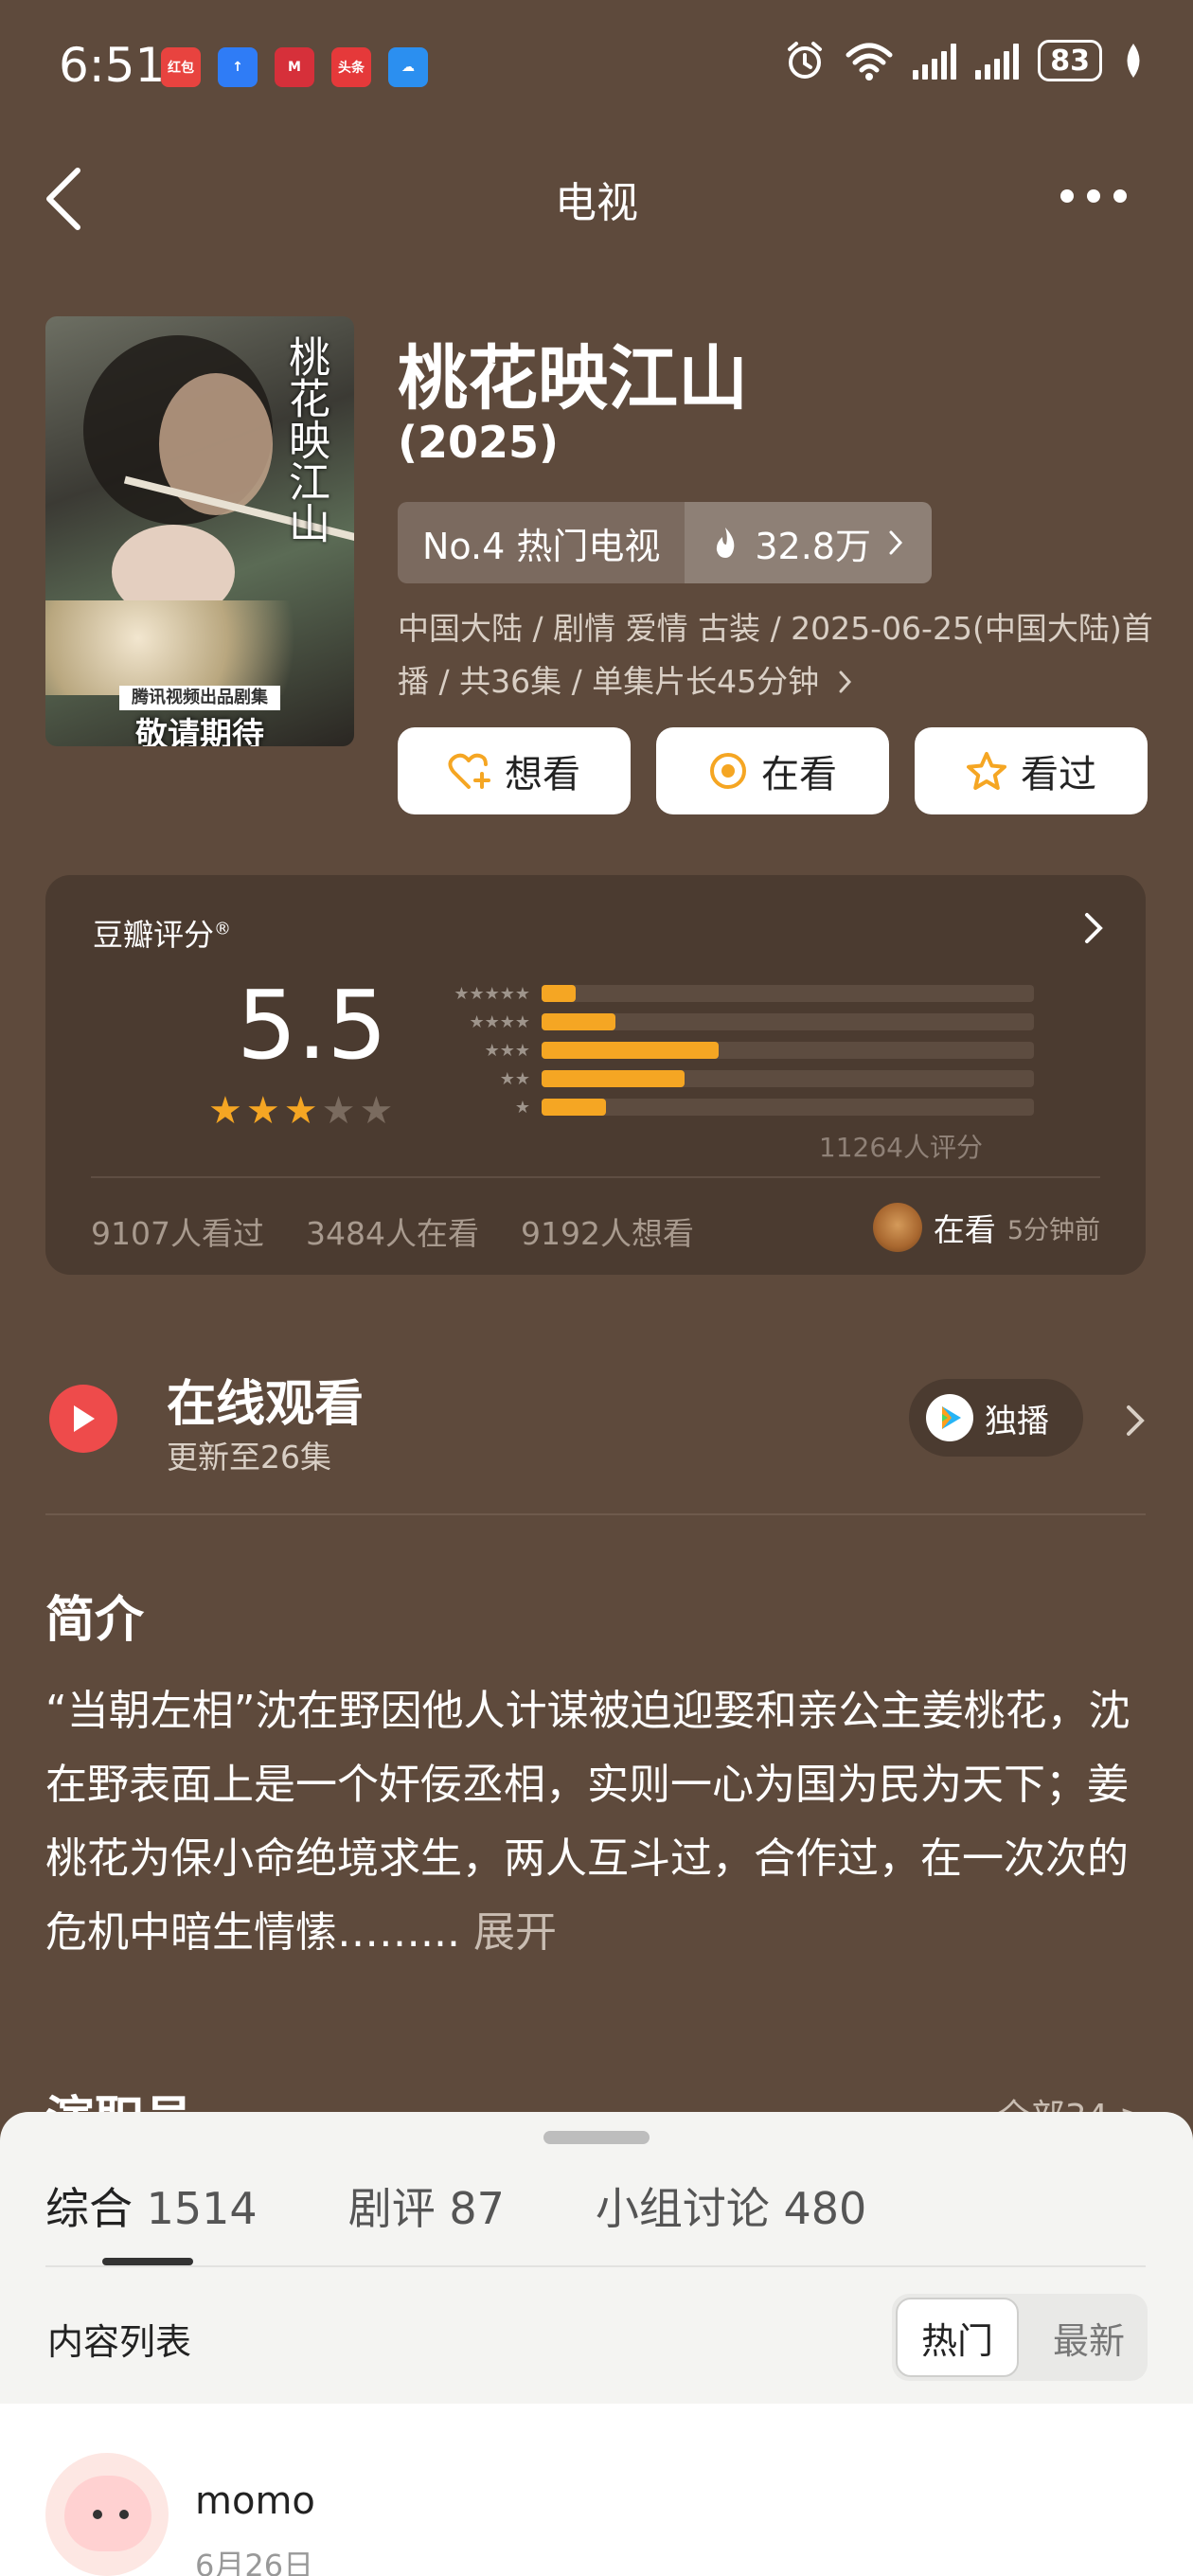  I want to click on registered-mark: ®, so click(223, 929).